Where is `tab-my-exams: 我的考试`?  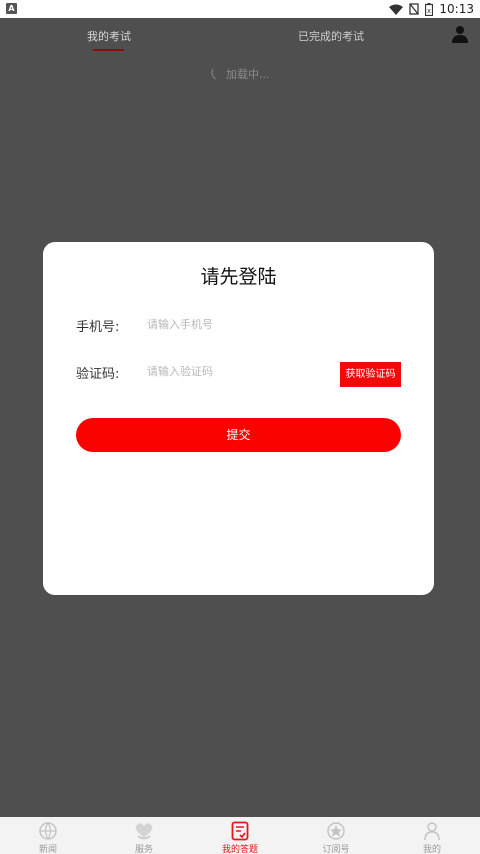 tab-my-exams: 我的考试 is located at coordinates (109, 36).